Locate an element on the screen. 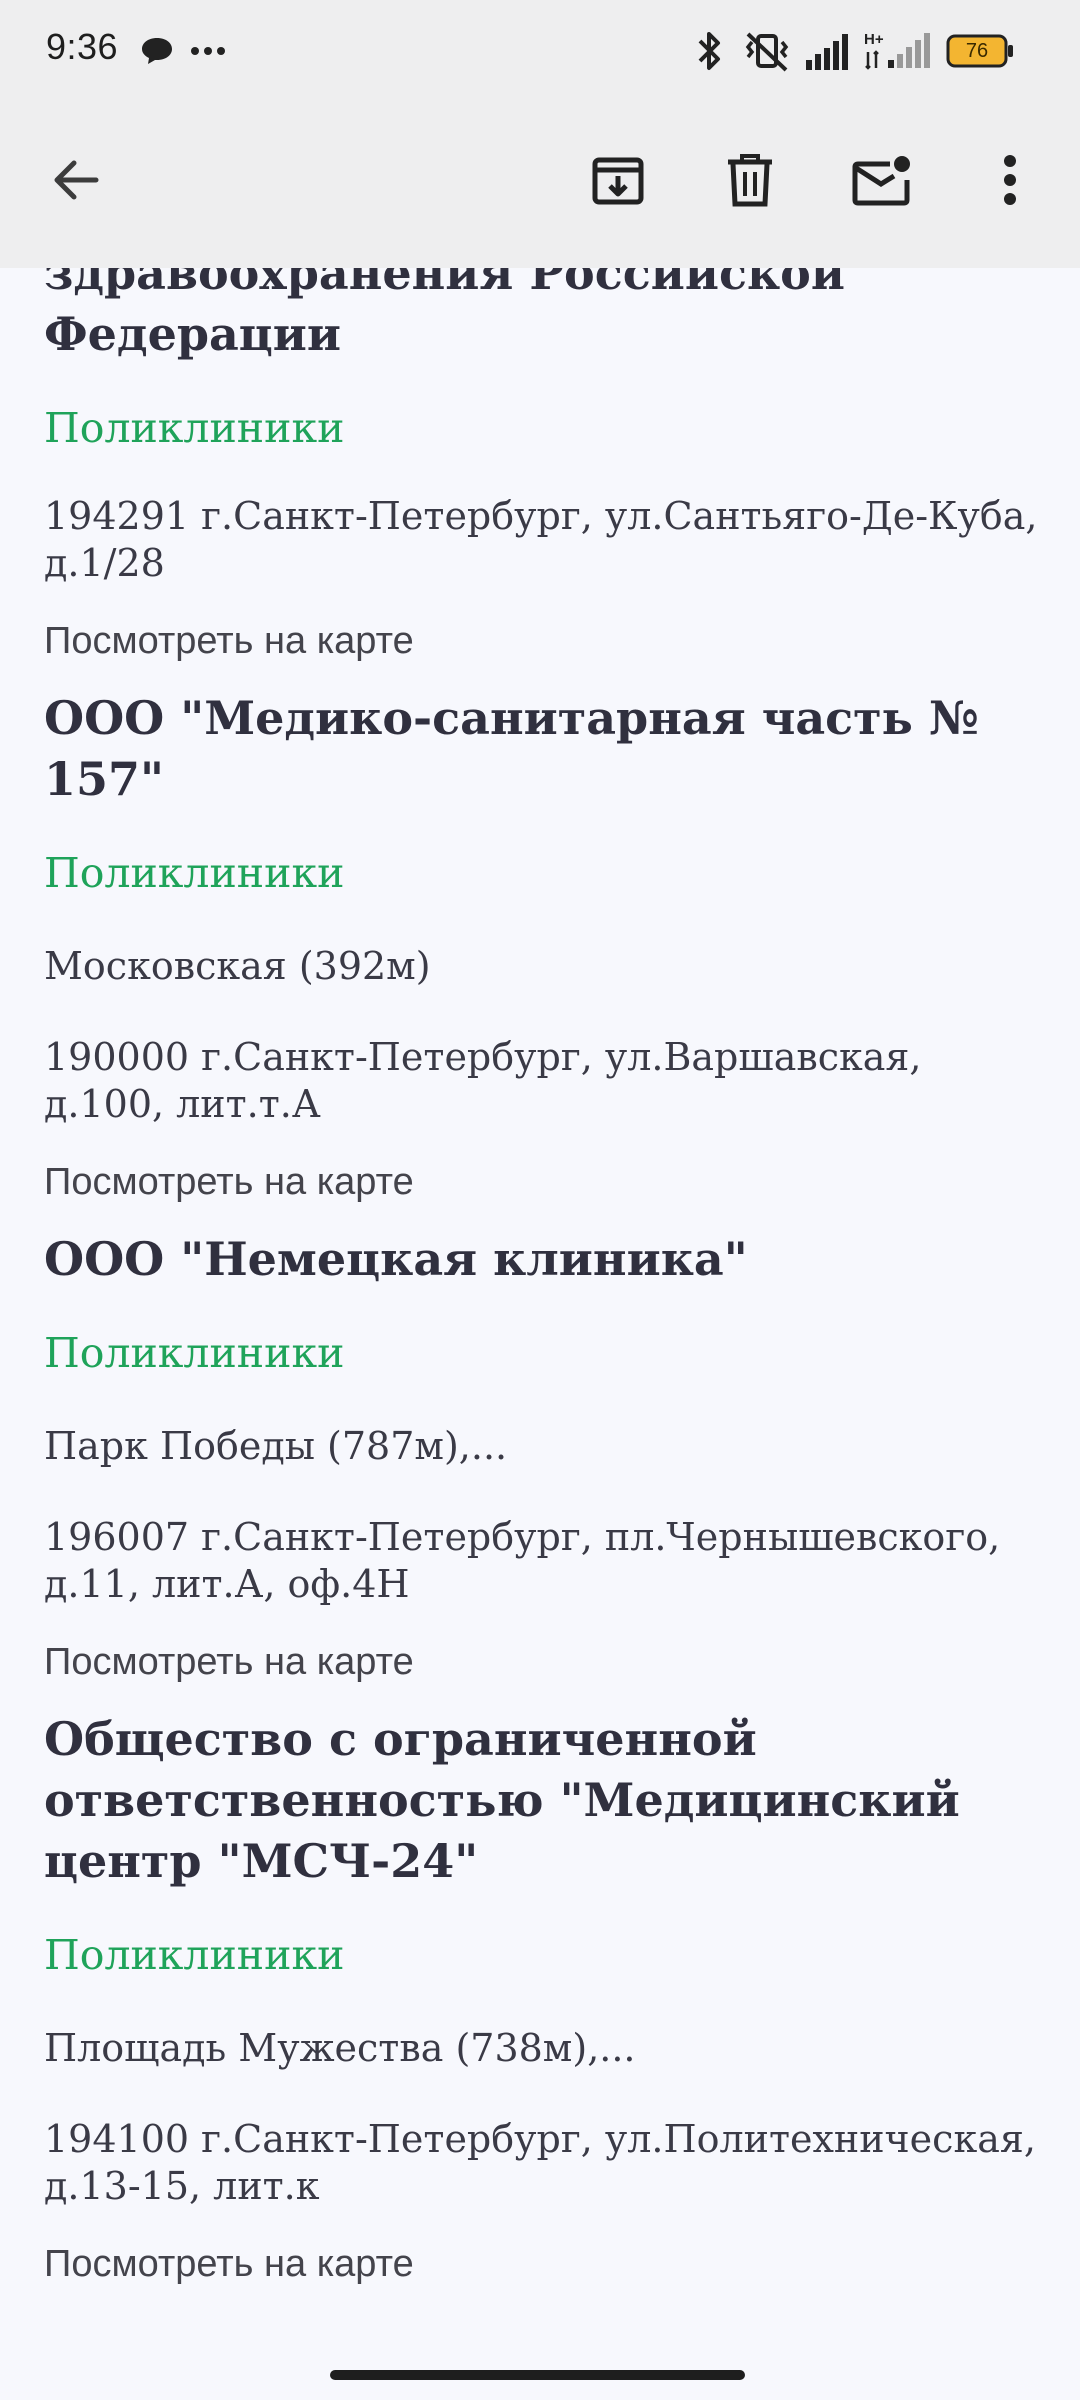 Image resolution: width=1080 pixels, height=2400 pixels. more-vert-icon is located at coordinates (1010, 180).